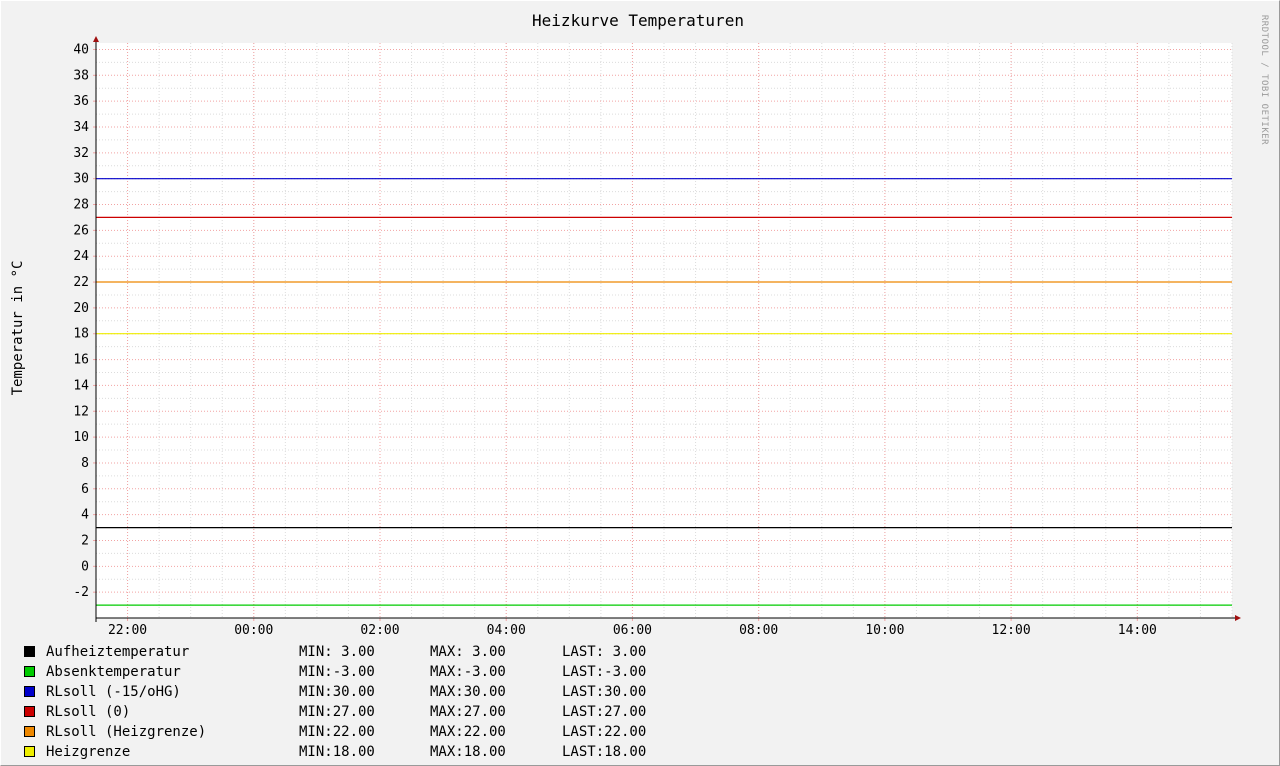 The image size is (1280, 766). Describe the element at coordinates (81, 385) in the screenshot. I see `y-tick-label: 14` at that location.